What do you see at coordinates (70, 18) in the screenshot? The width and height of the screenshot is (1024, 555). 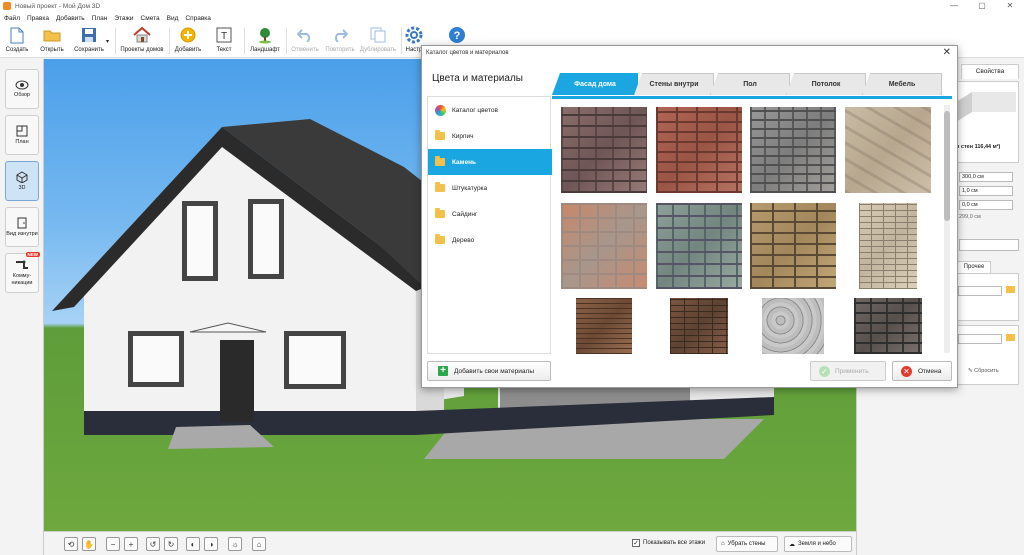 I see `menu-add: Добавить` at bounding box center [70, 18].